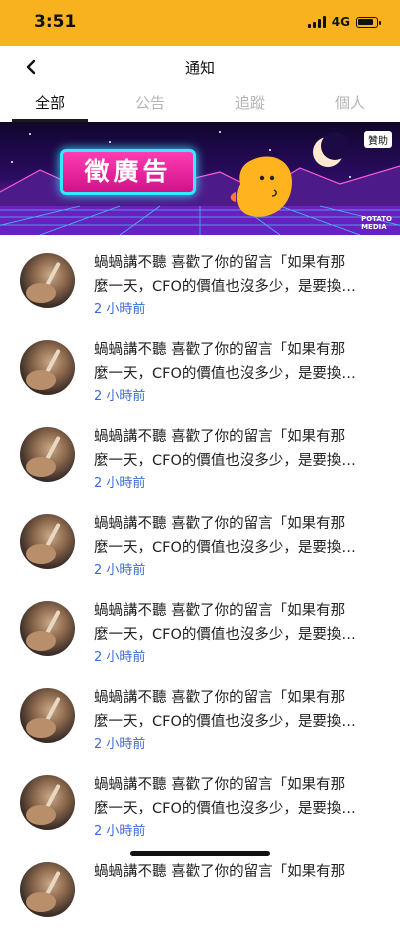 This screenshot has width=400, height=931. What do you see at coordinates (368, 22) in the screenshot?
I see `battery-icon` at bounding box center [368, 22].